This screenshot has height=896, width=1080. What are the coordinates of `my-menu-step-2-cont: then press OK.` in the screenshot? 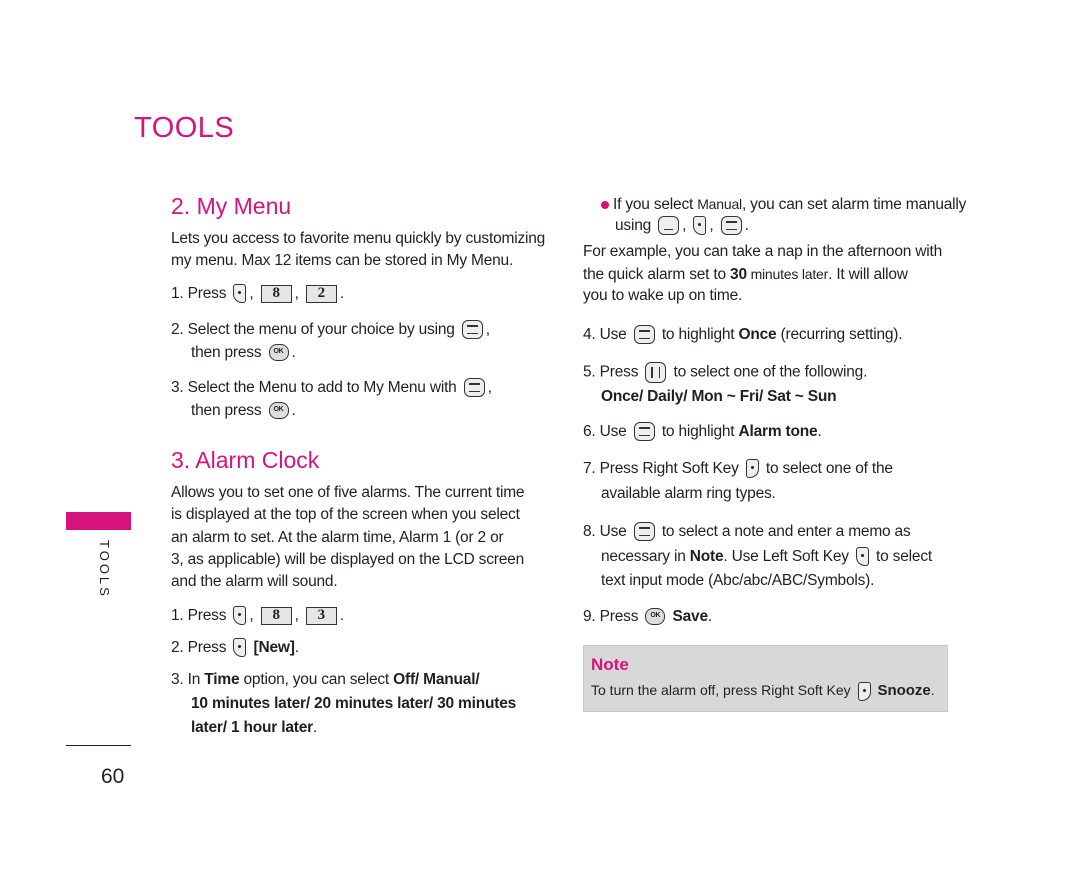 It's located at (243, 353).